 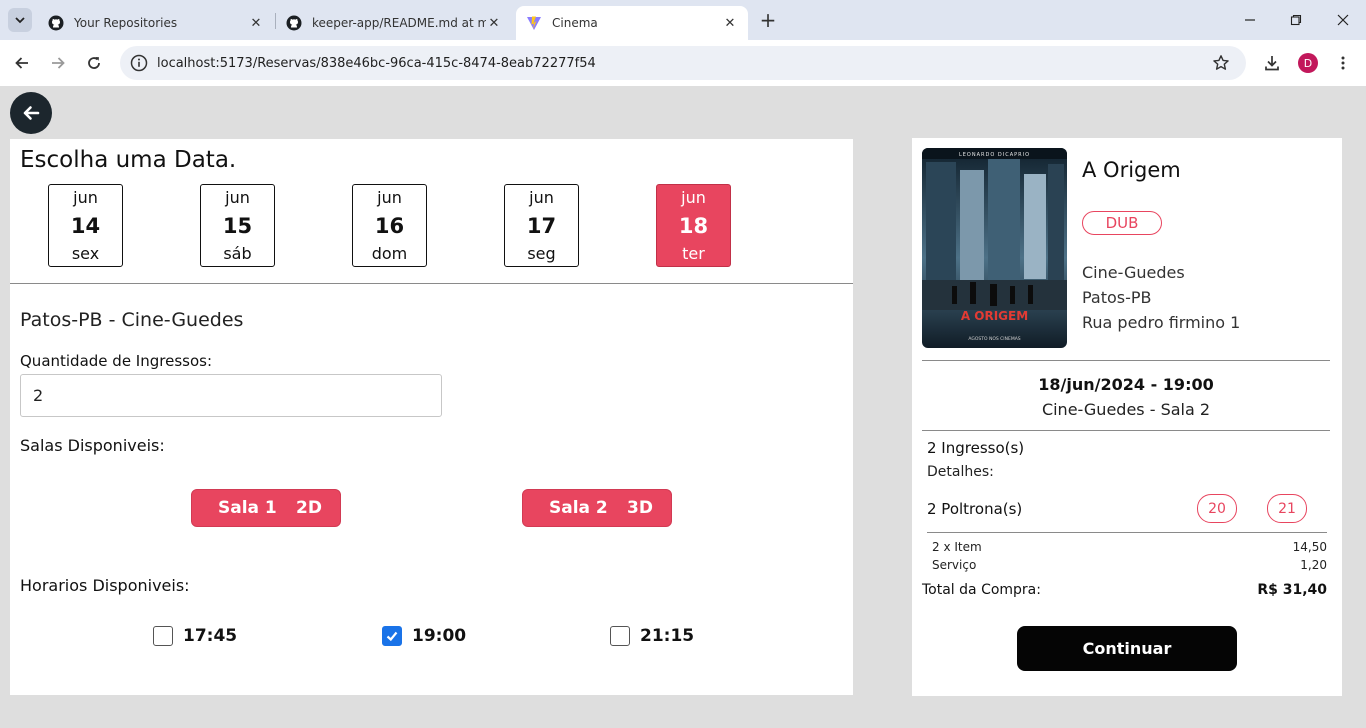 What do you see at coordinates (266, 508) in the screenshot?
I see `room-button-sala-1: Sala 1 2D` at bounding box center [266, 508].